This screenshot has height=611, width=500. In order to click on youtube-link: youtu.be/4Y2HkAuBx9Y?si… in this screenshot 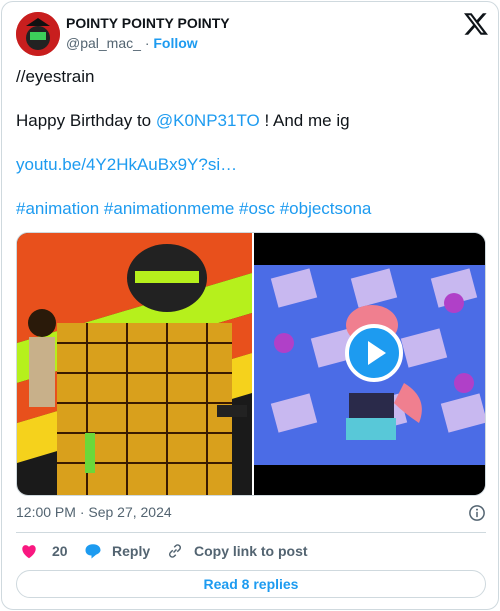, I will do `click(126, 165)`.